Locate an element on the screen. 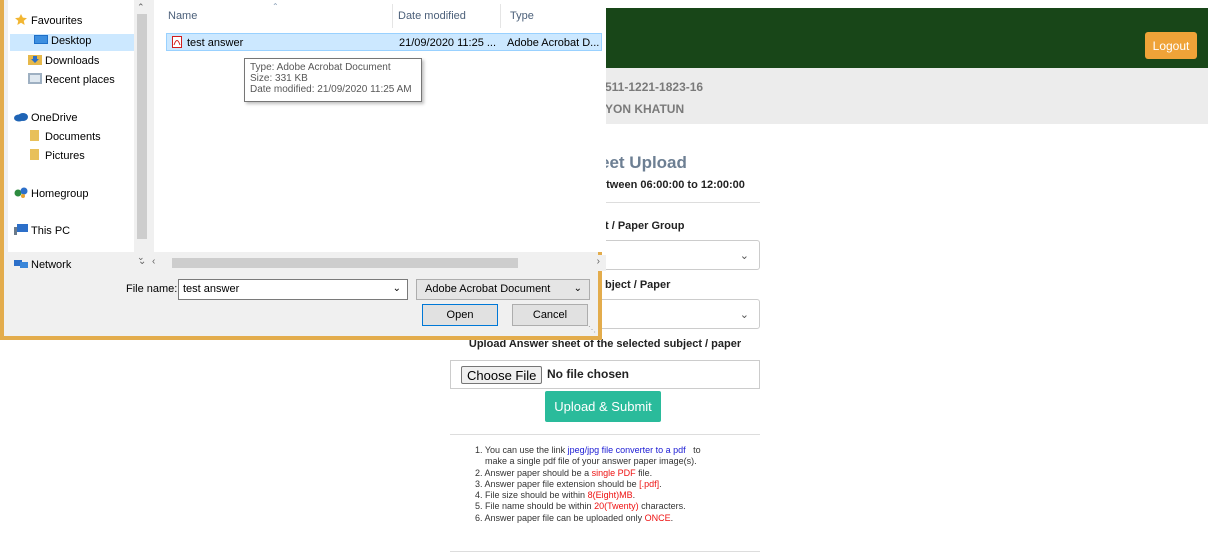 This screenshot has height=555, width=1208. resize-grip-icon: ⋱ is located at coordinates (592, 329).